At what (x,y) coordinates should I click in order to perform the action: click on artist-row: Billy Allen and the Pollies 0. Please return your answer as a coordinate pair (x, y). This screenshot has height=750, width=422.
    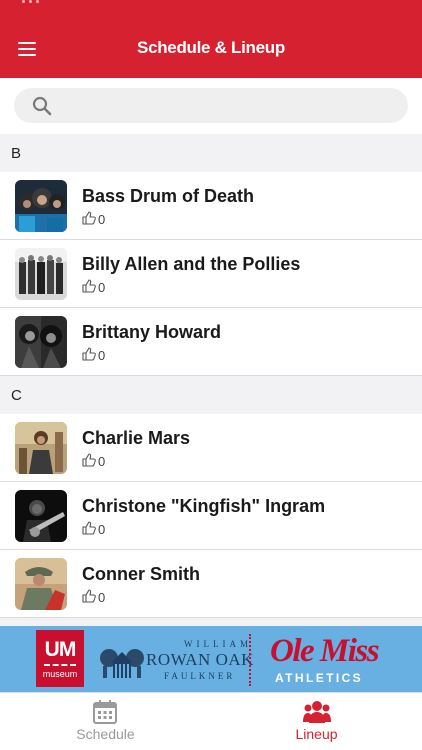
    Looking at the image, I should click on (211, 274).